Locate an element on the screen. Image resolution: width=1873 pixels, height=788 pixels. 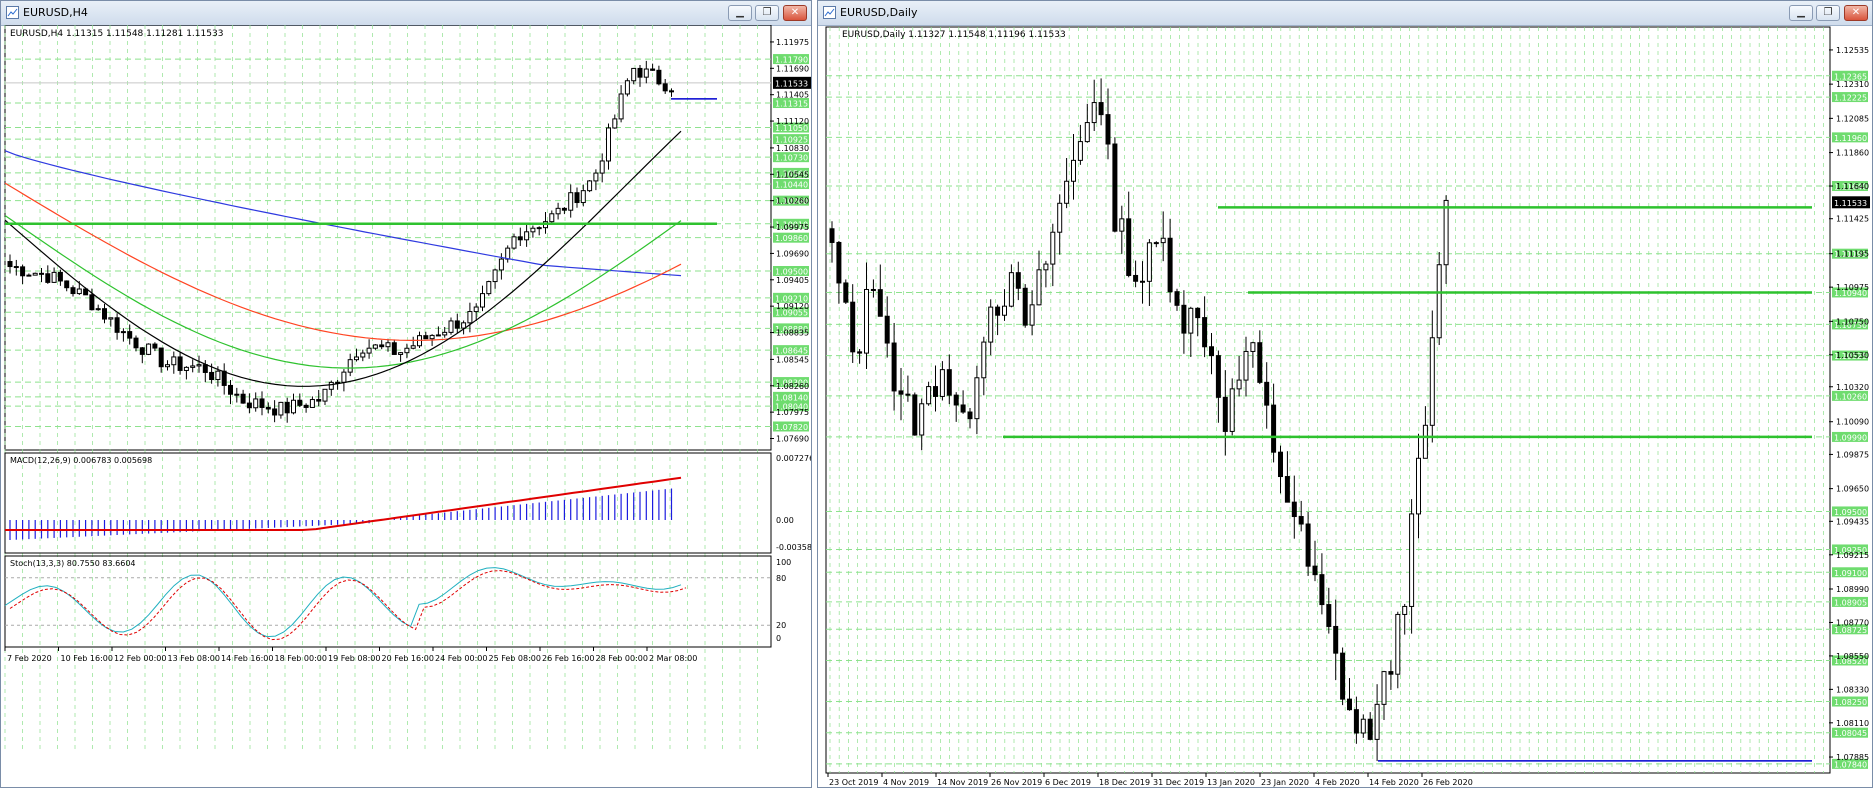
axis-tick-label: 1.09435 is located at coordinates (1852, 521).